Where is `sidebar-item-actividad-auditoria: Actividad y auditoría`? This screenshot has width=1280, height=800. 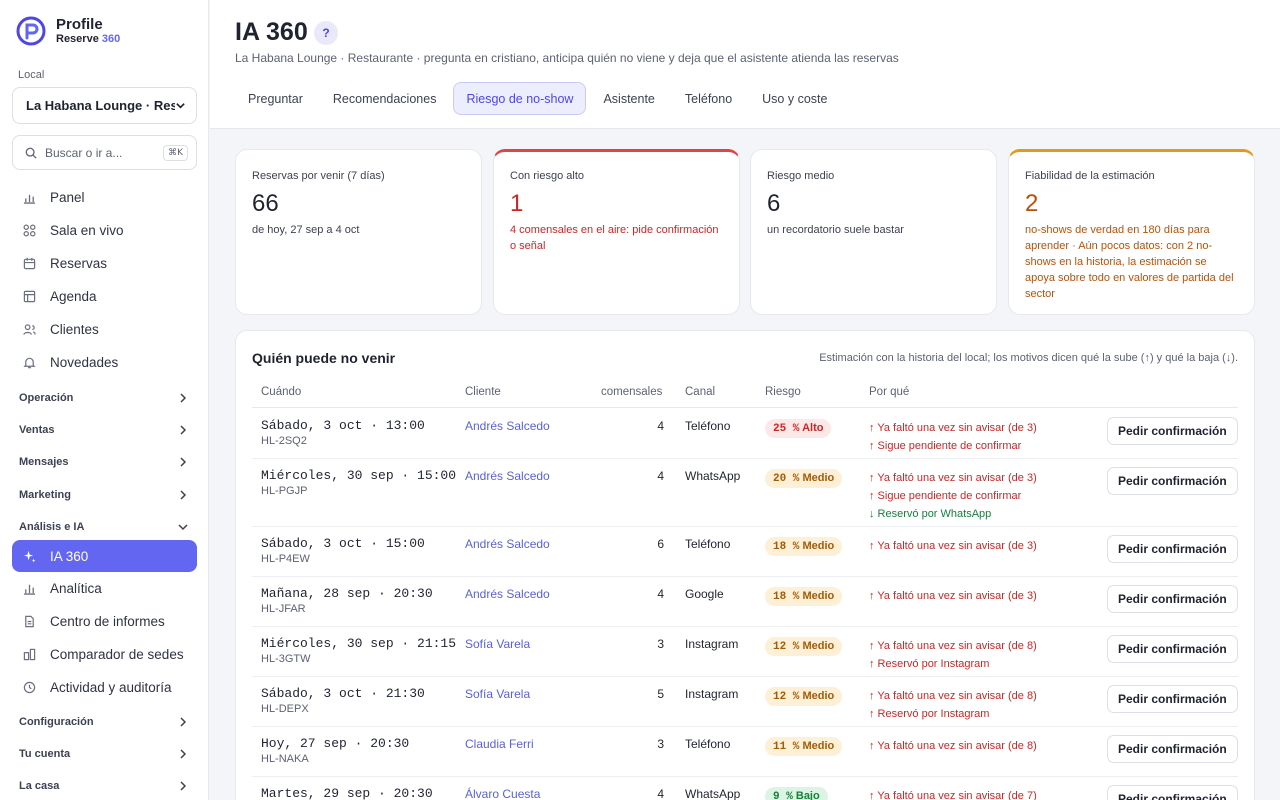 sidebar-item-actividad-auditoria: Actividad y auditoría is located at coordinates (104, 687).